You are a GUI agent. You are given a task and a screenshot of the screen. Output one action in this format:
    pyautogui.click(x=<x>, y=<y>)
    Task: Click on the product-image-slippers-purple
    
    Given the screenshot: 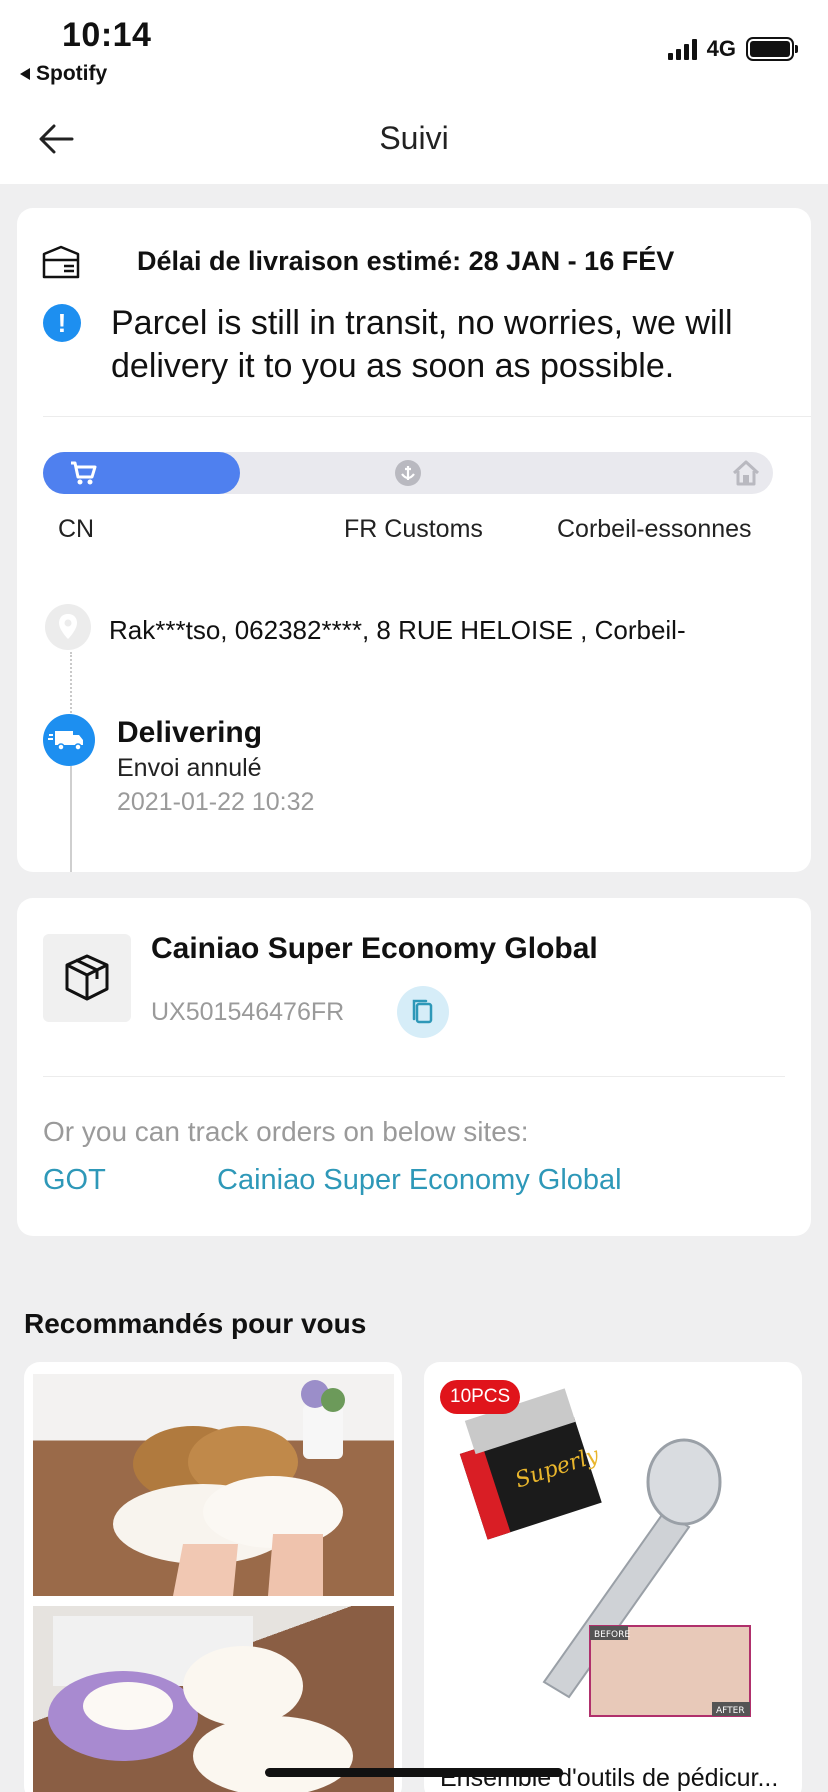 What is the action you would take?
    pyautogui.click(x=213, y=1699)
    